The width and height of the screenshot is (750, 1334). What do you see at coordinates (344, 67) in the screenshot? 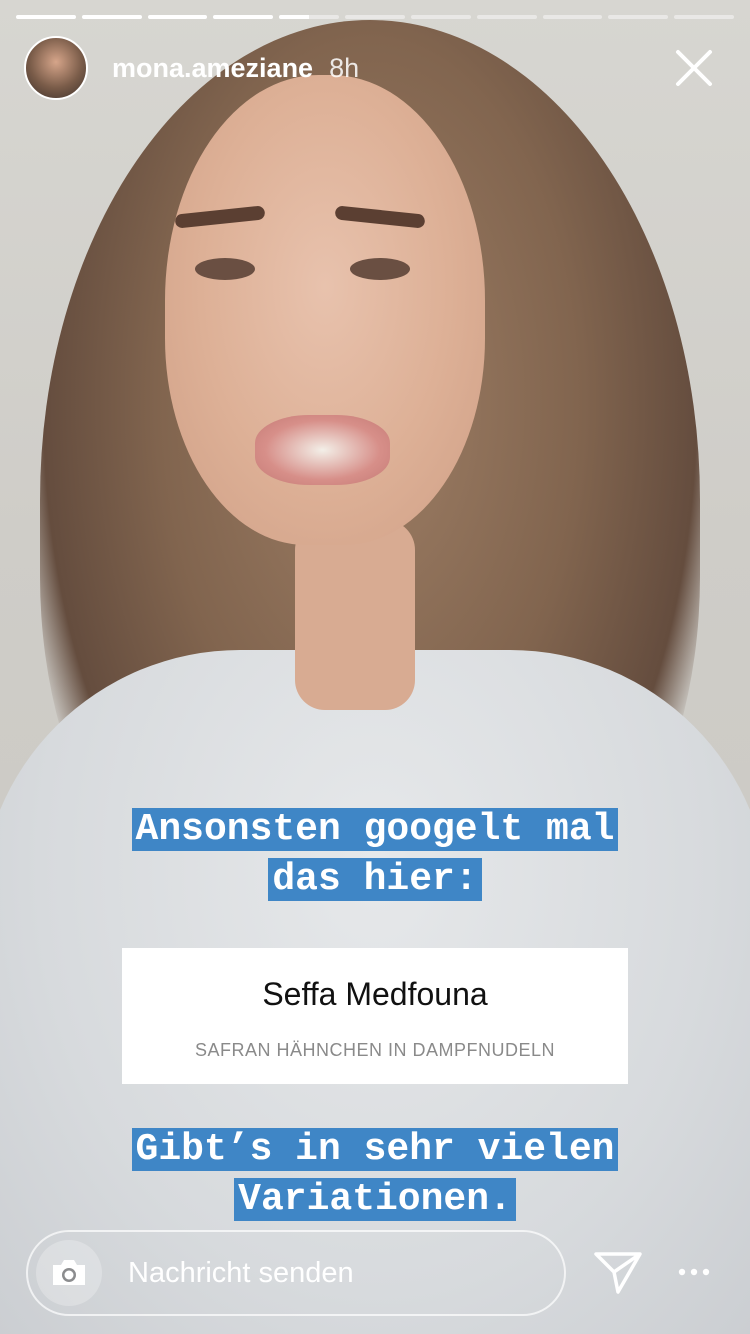
I see `time-ago: 8h` at bounding box center [344, 67].